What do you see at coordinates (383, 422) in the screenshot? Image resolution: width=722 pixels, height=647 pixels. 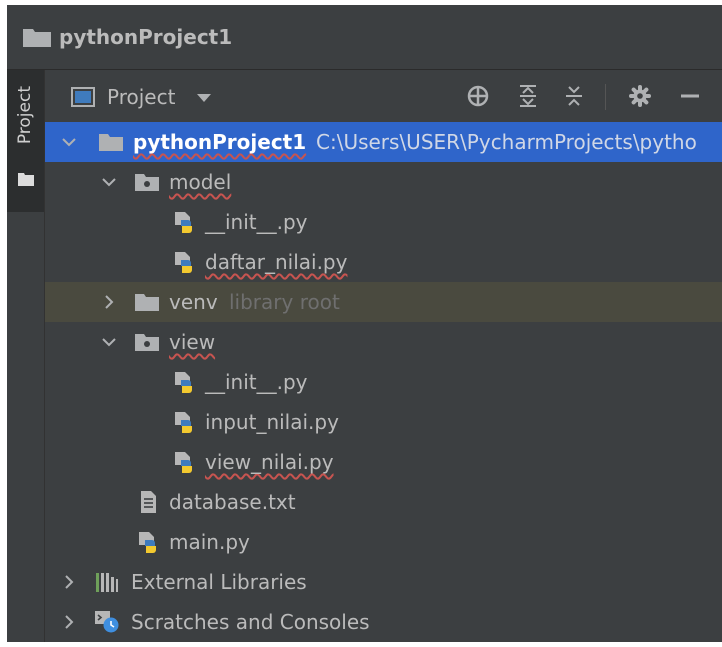 I see `tree-row-input-nilai: input_nilai.py` at bounding box center [383, 422].